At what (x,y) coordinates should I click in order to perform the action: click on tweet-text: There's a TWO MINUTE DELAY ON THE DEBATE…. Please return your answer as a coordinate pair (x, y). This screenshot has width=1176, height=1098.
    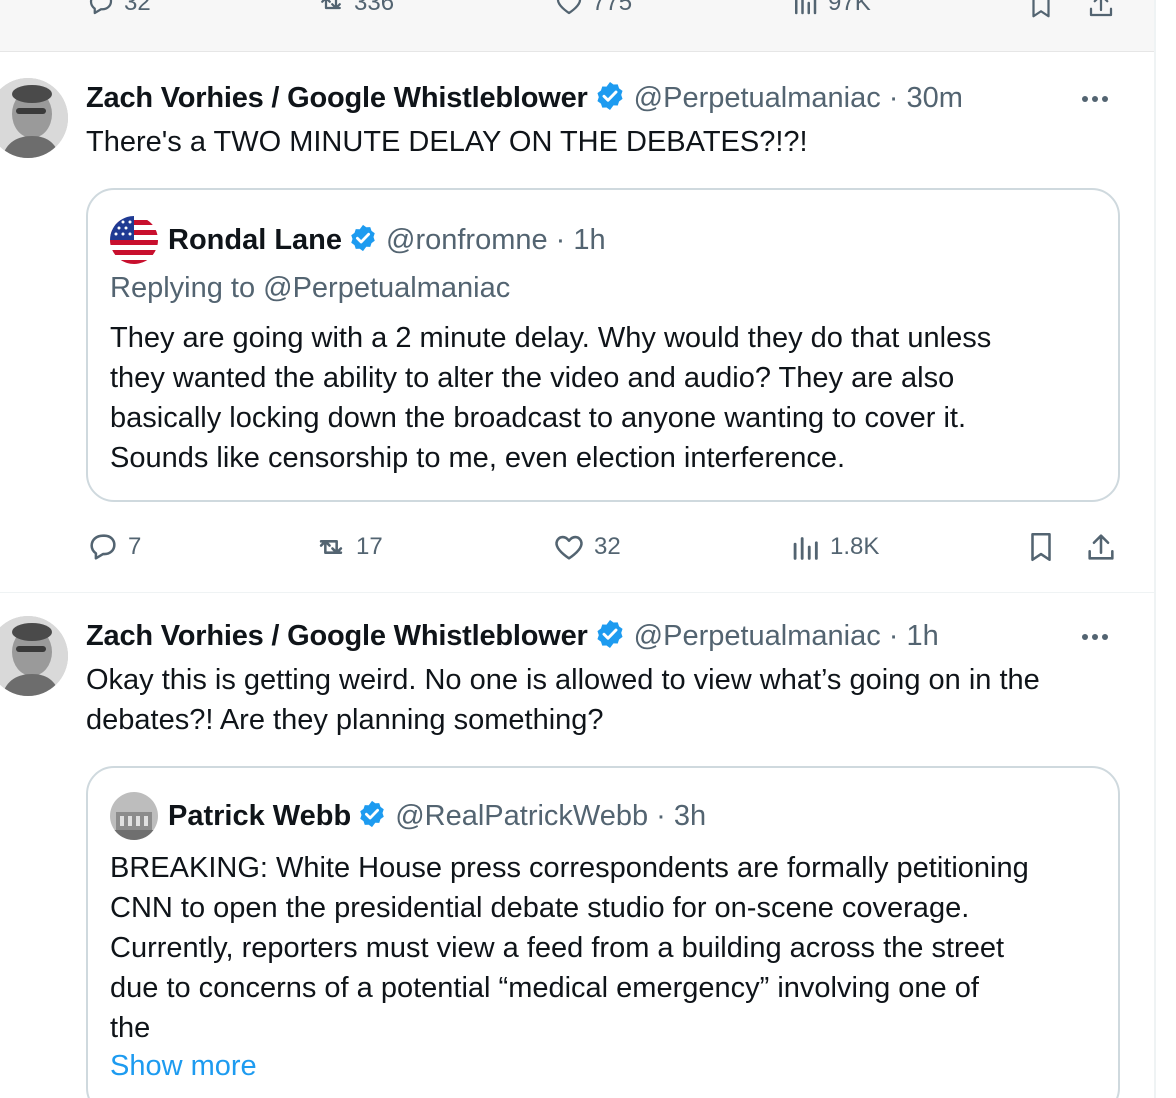
    Looking at the image, I should click on (447, 142).